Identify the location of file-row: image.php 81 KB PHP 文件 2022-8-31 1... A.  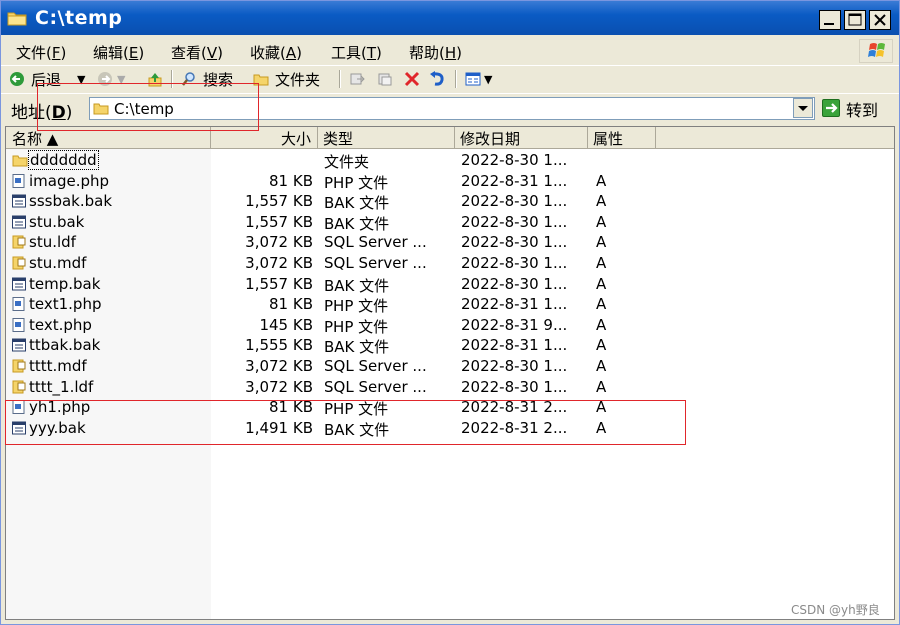
(450, 181).